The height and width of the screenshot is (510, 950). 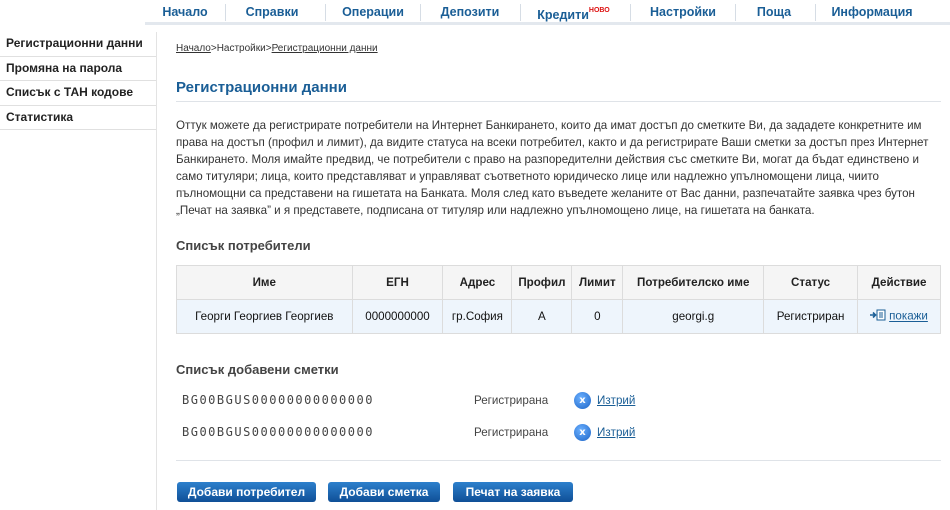 I want to click on column-header-username: Потребителско име, so click(x=693, y=282).